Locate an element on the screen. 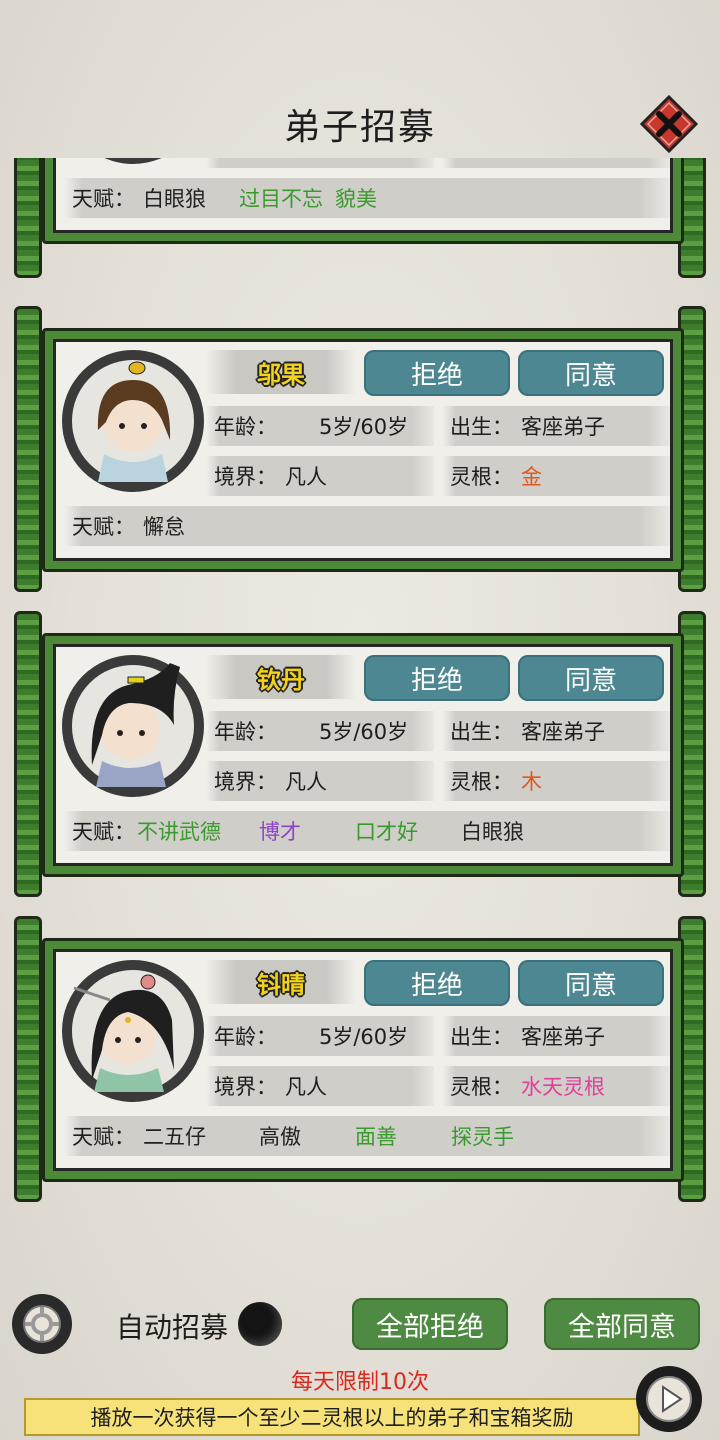  name-bar: 钭晴 is located at coordinates (281, 982).